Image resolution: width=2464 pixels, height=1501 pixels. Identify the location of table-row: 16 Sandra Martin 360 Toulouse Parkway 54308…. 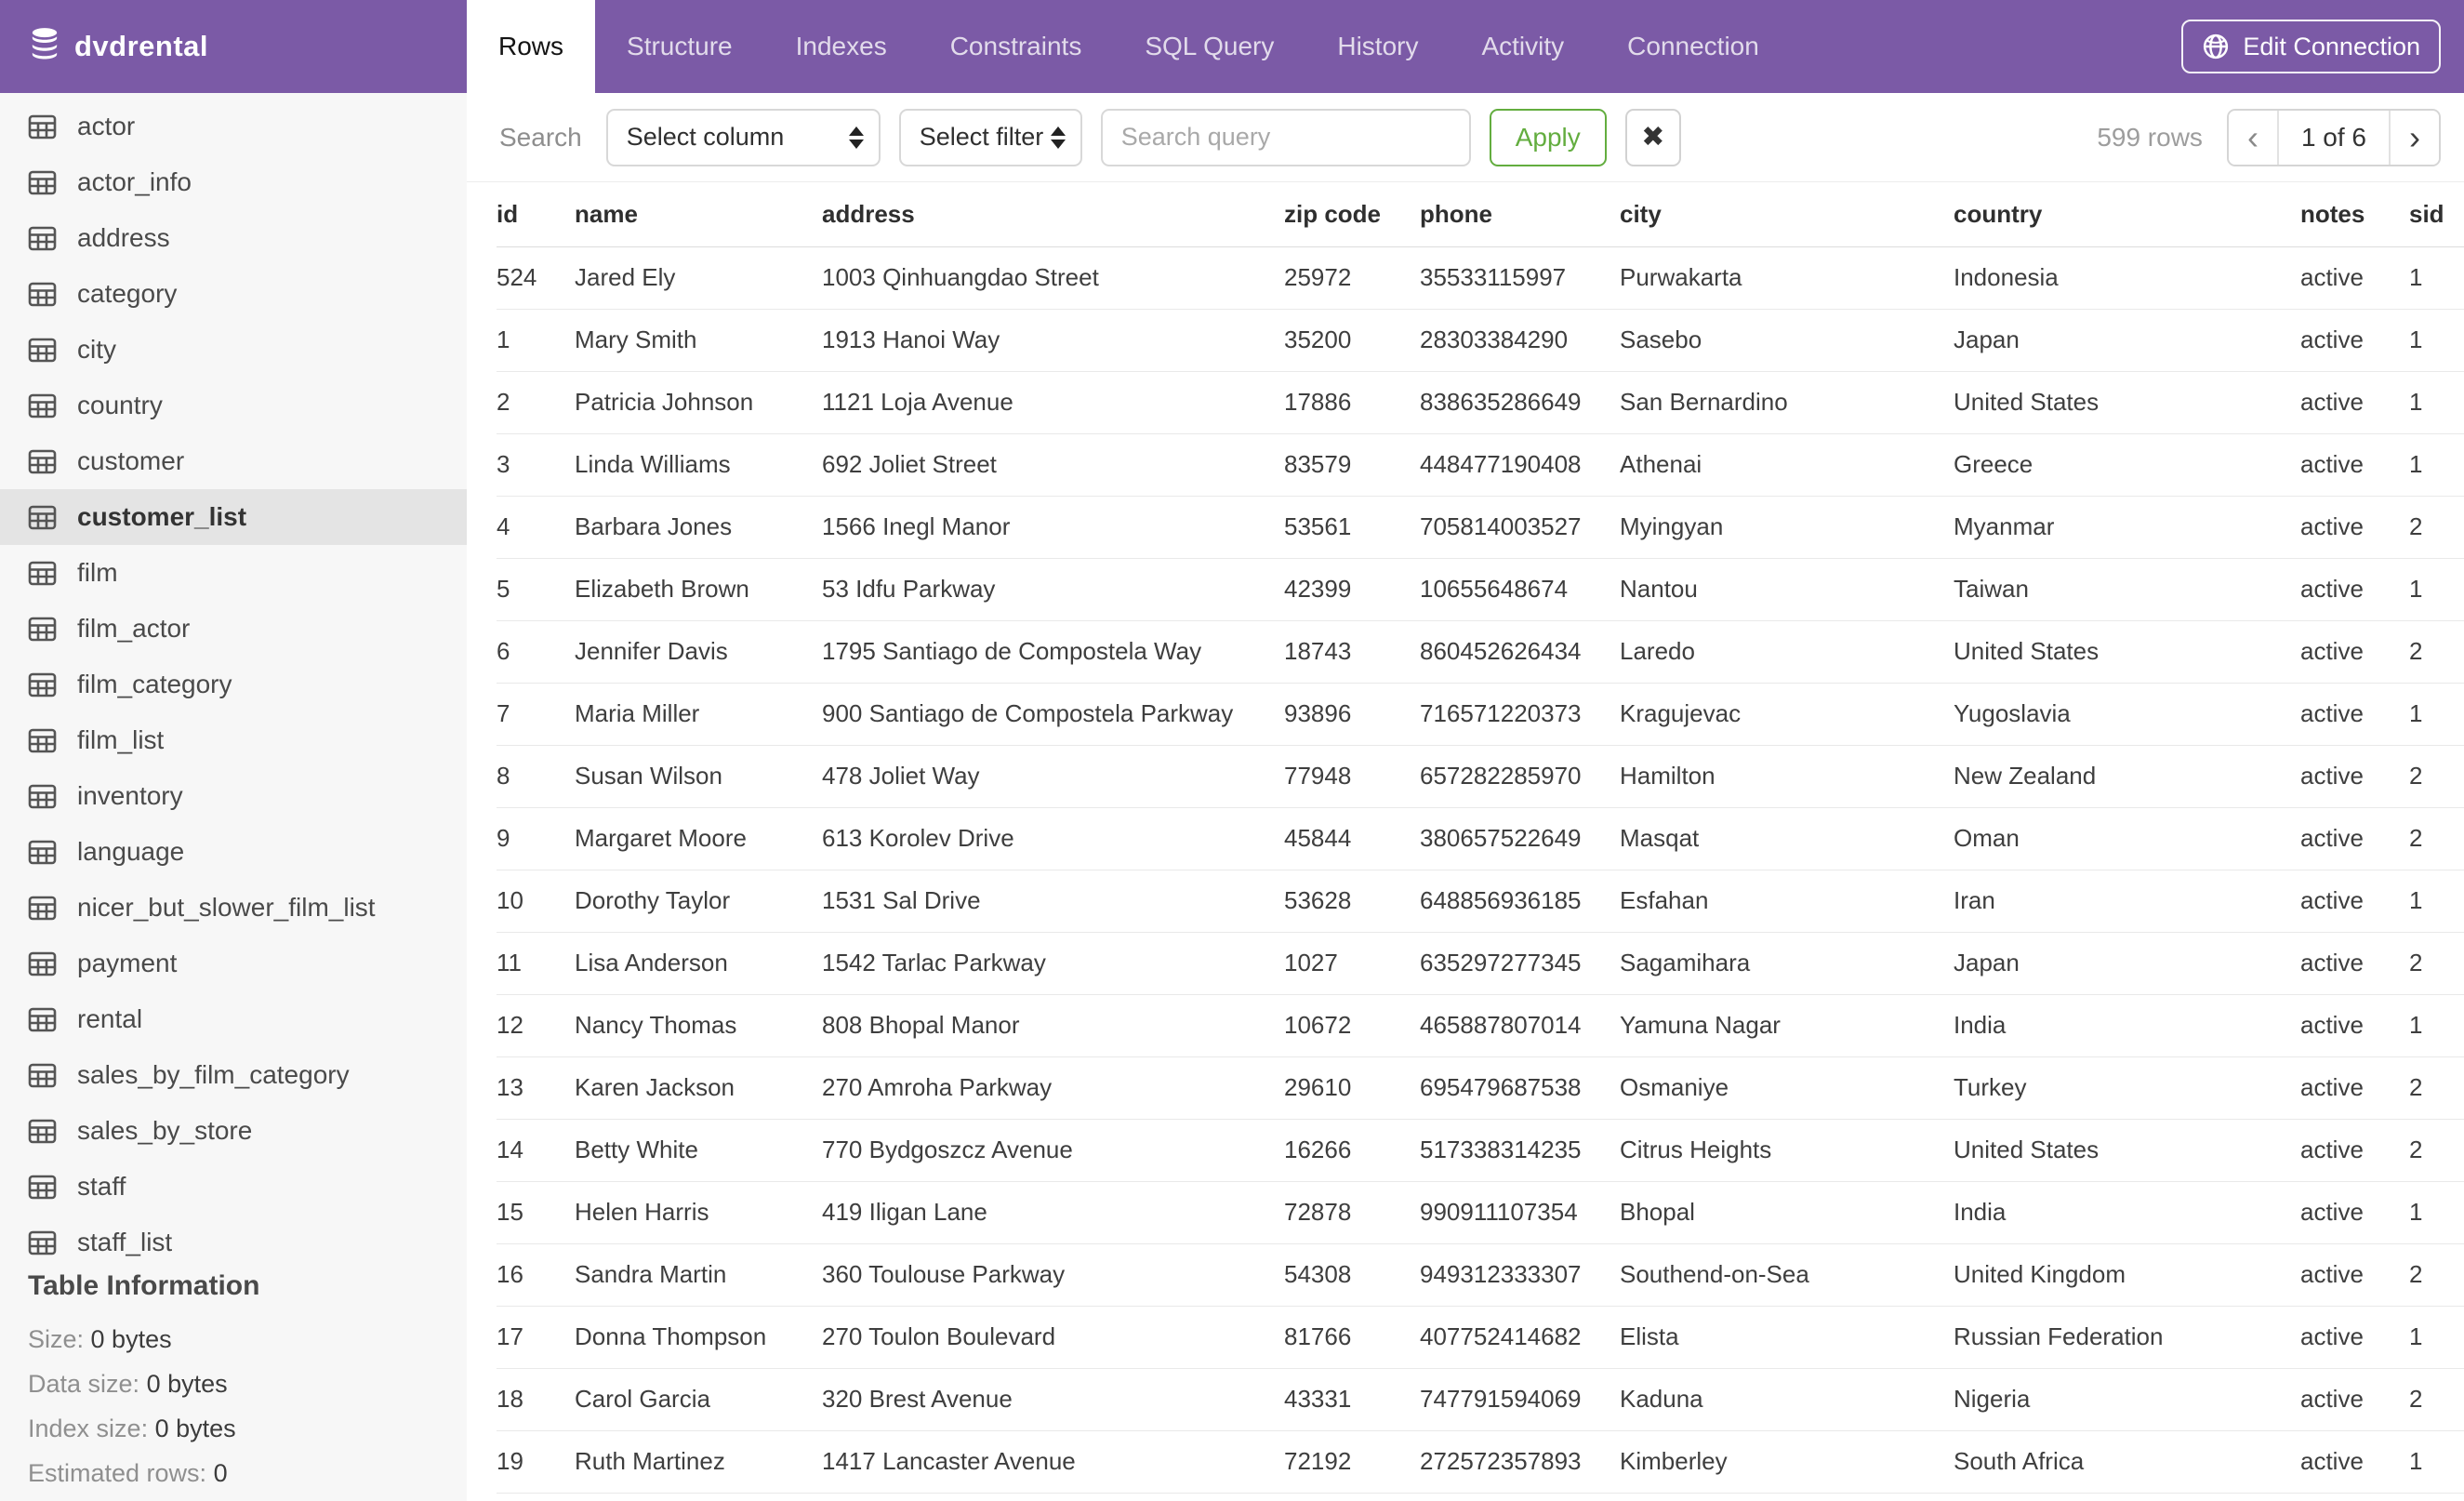
(1480, 1275).